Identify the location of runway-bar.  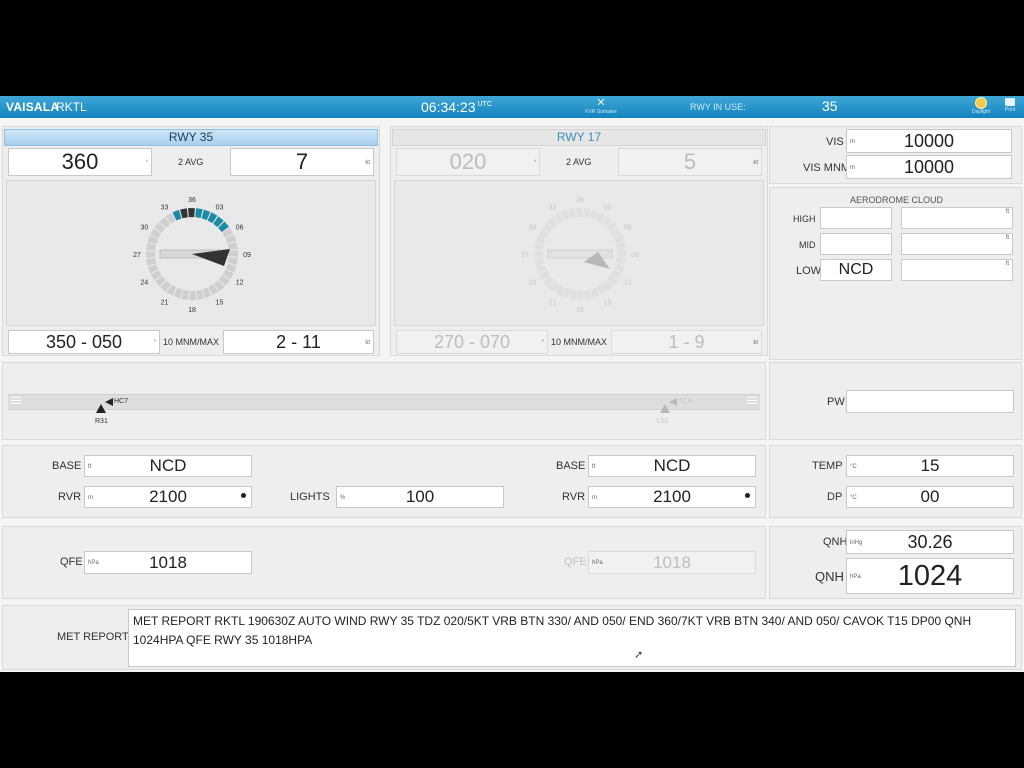
(580, 254).